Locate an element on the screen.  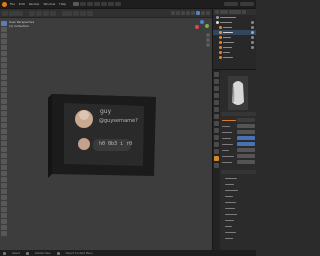
scene-tab-icon is located at coordinates (216, 102).